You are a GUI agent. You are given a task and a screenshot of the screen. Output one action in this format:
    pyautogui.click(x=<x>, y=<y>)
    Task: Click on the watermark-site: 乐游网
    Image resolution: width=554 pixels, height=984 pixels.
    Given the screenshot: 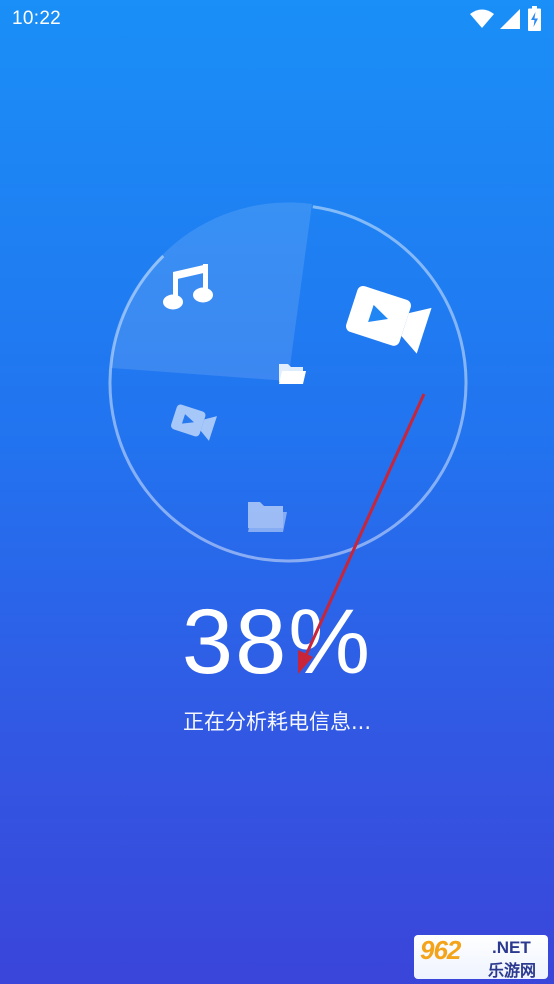 What is the action you would take?
    pyautogui.click(x=512, y=970)
    